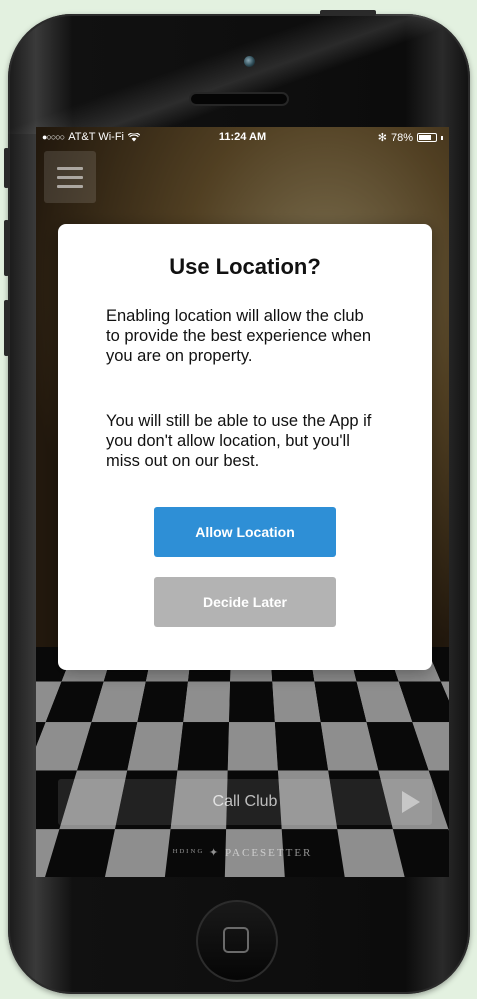 The image size is (477, 999). I want to click on play-arrow-icon, so click(411, 802).